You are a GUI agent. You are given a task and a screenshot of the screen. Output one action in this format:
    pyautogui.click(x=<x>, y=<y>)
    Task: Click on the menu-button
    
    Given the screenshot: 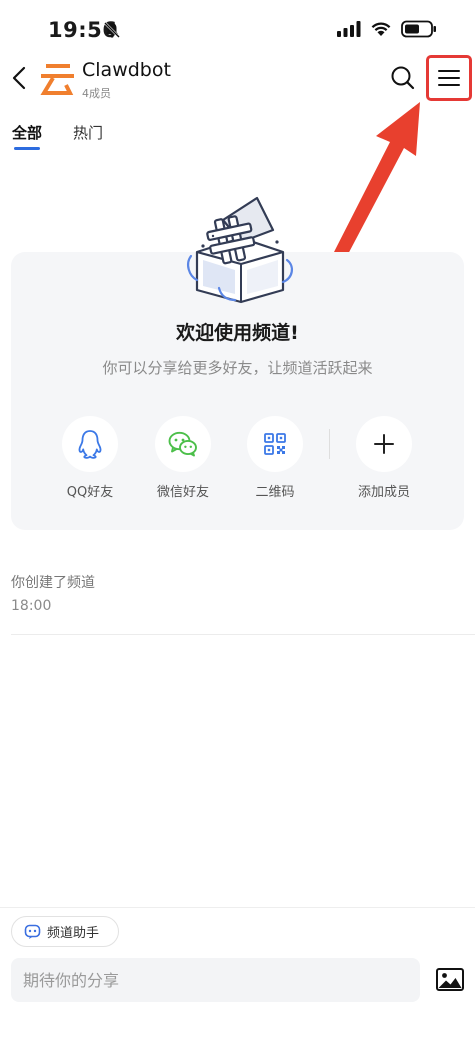 What is the action you would take?
    pyautogui.click(x=449, y=78)
    